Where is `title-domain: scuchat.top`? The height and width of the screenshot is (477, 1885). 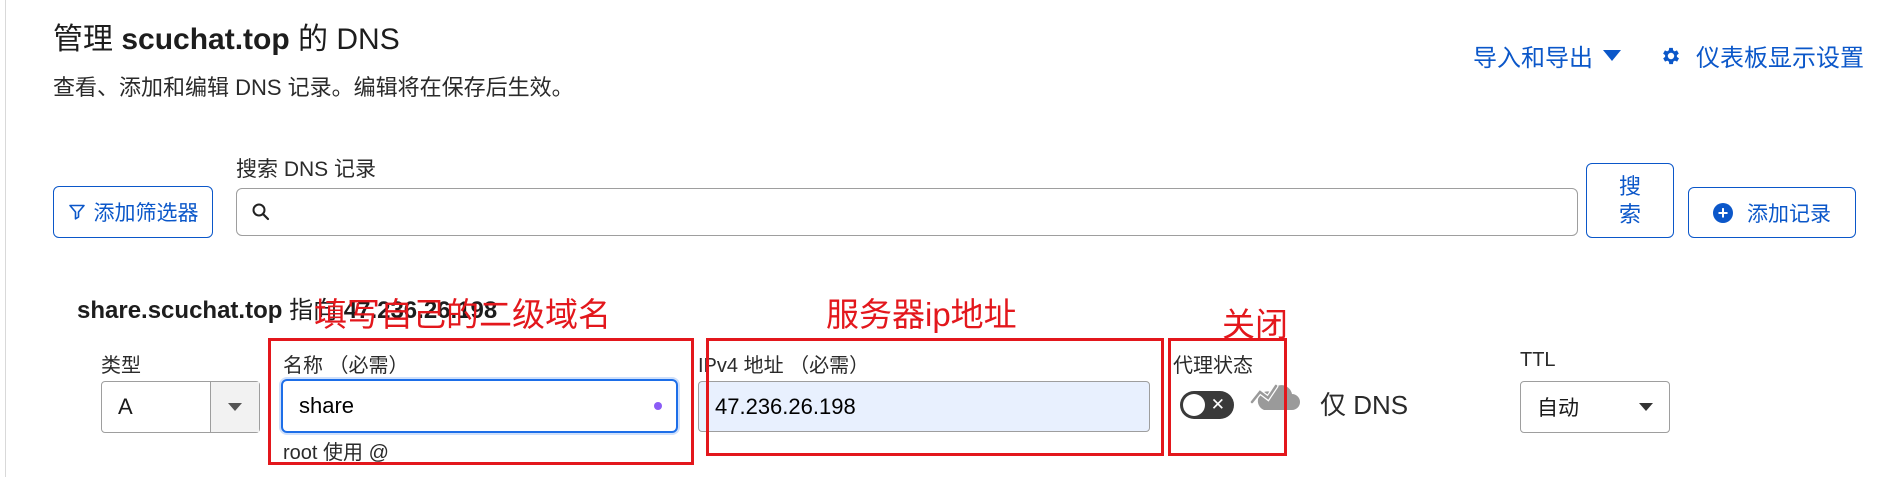 title-domain: scuchat.top is located at coordinates (205, 39).